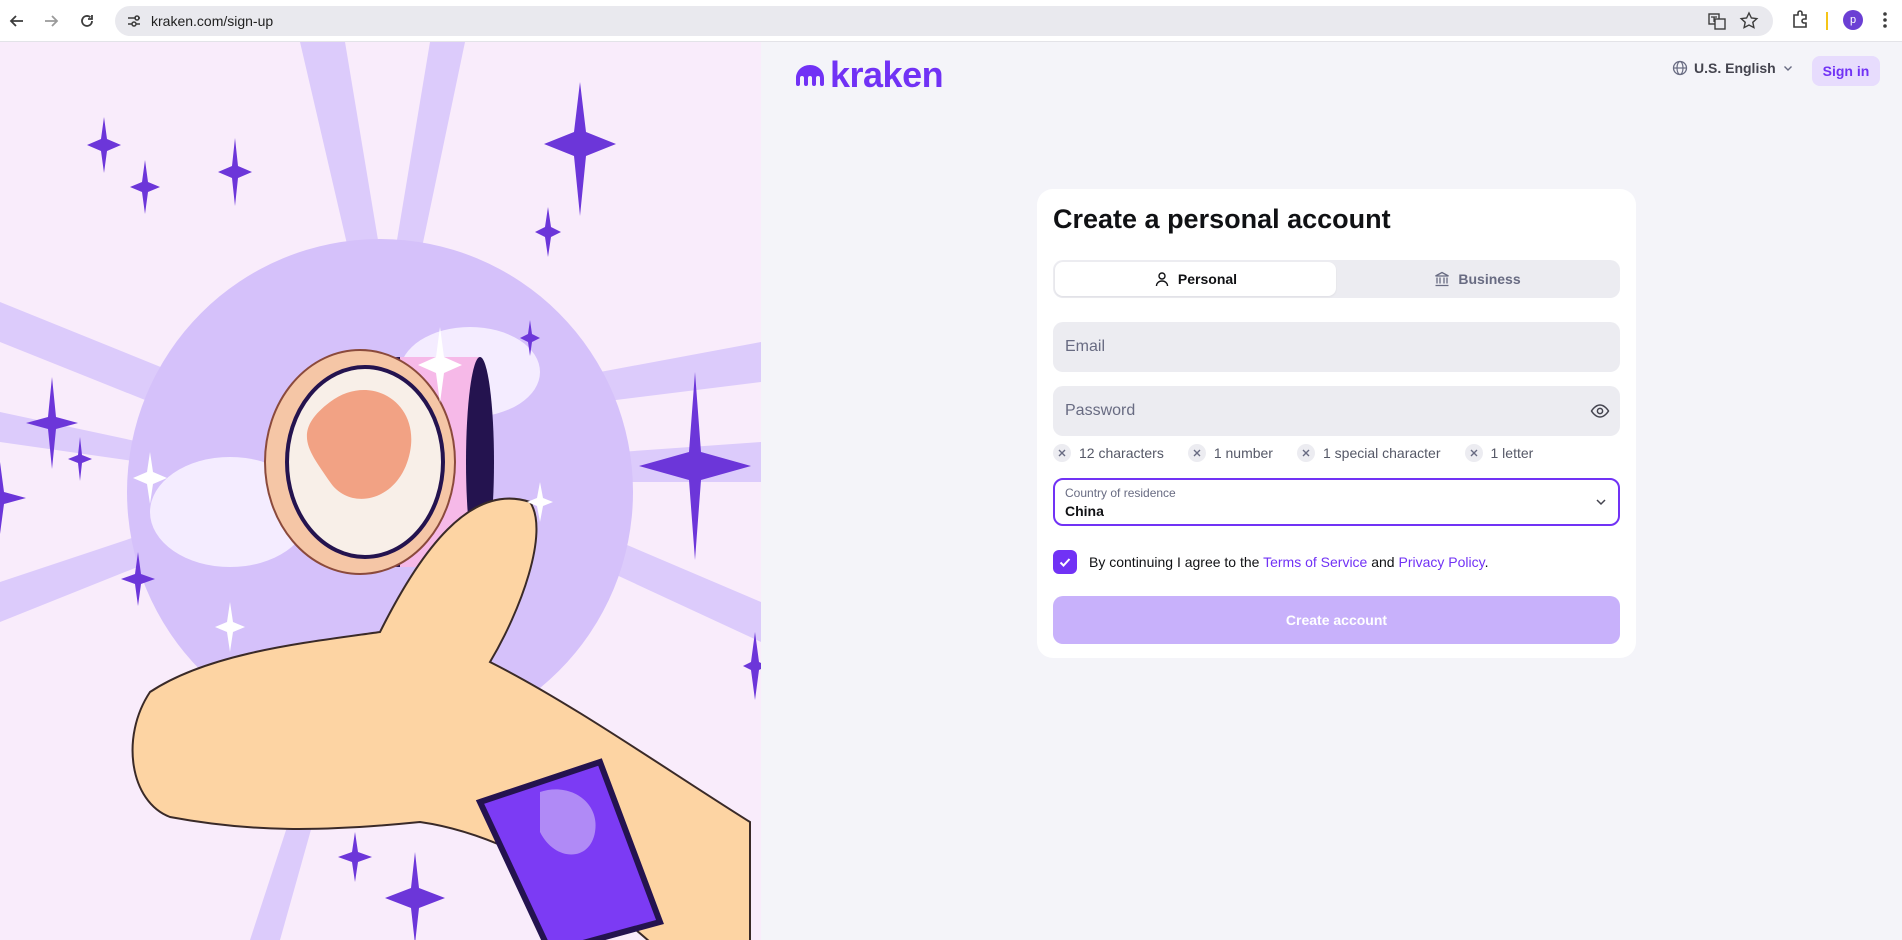 This screenshot has width=1902, height=940. I want to click on terms-of-service-link: Terms of Service, so click(1315, 562).